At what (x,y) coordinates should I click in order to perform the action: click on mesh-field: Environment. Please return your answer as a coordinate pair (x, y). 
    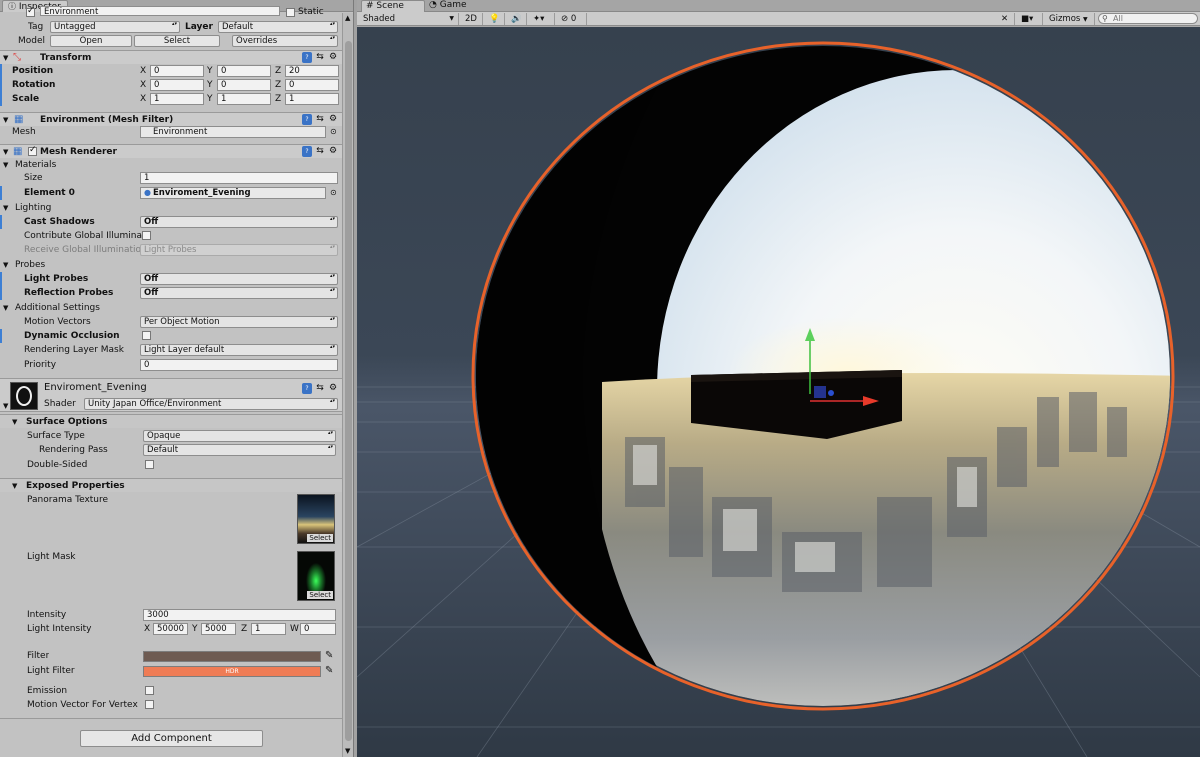
    Looking at the image, I should click on (233, 132).